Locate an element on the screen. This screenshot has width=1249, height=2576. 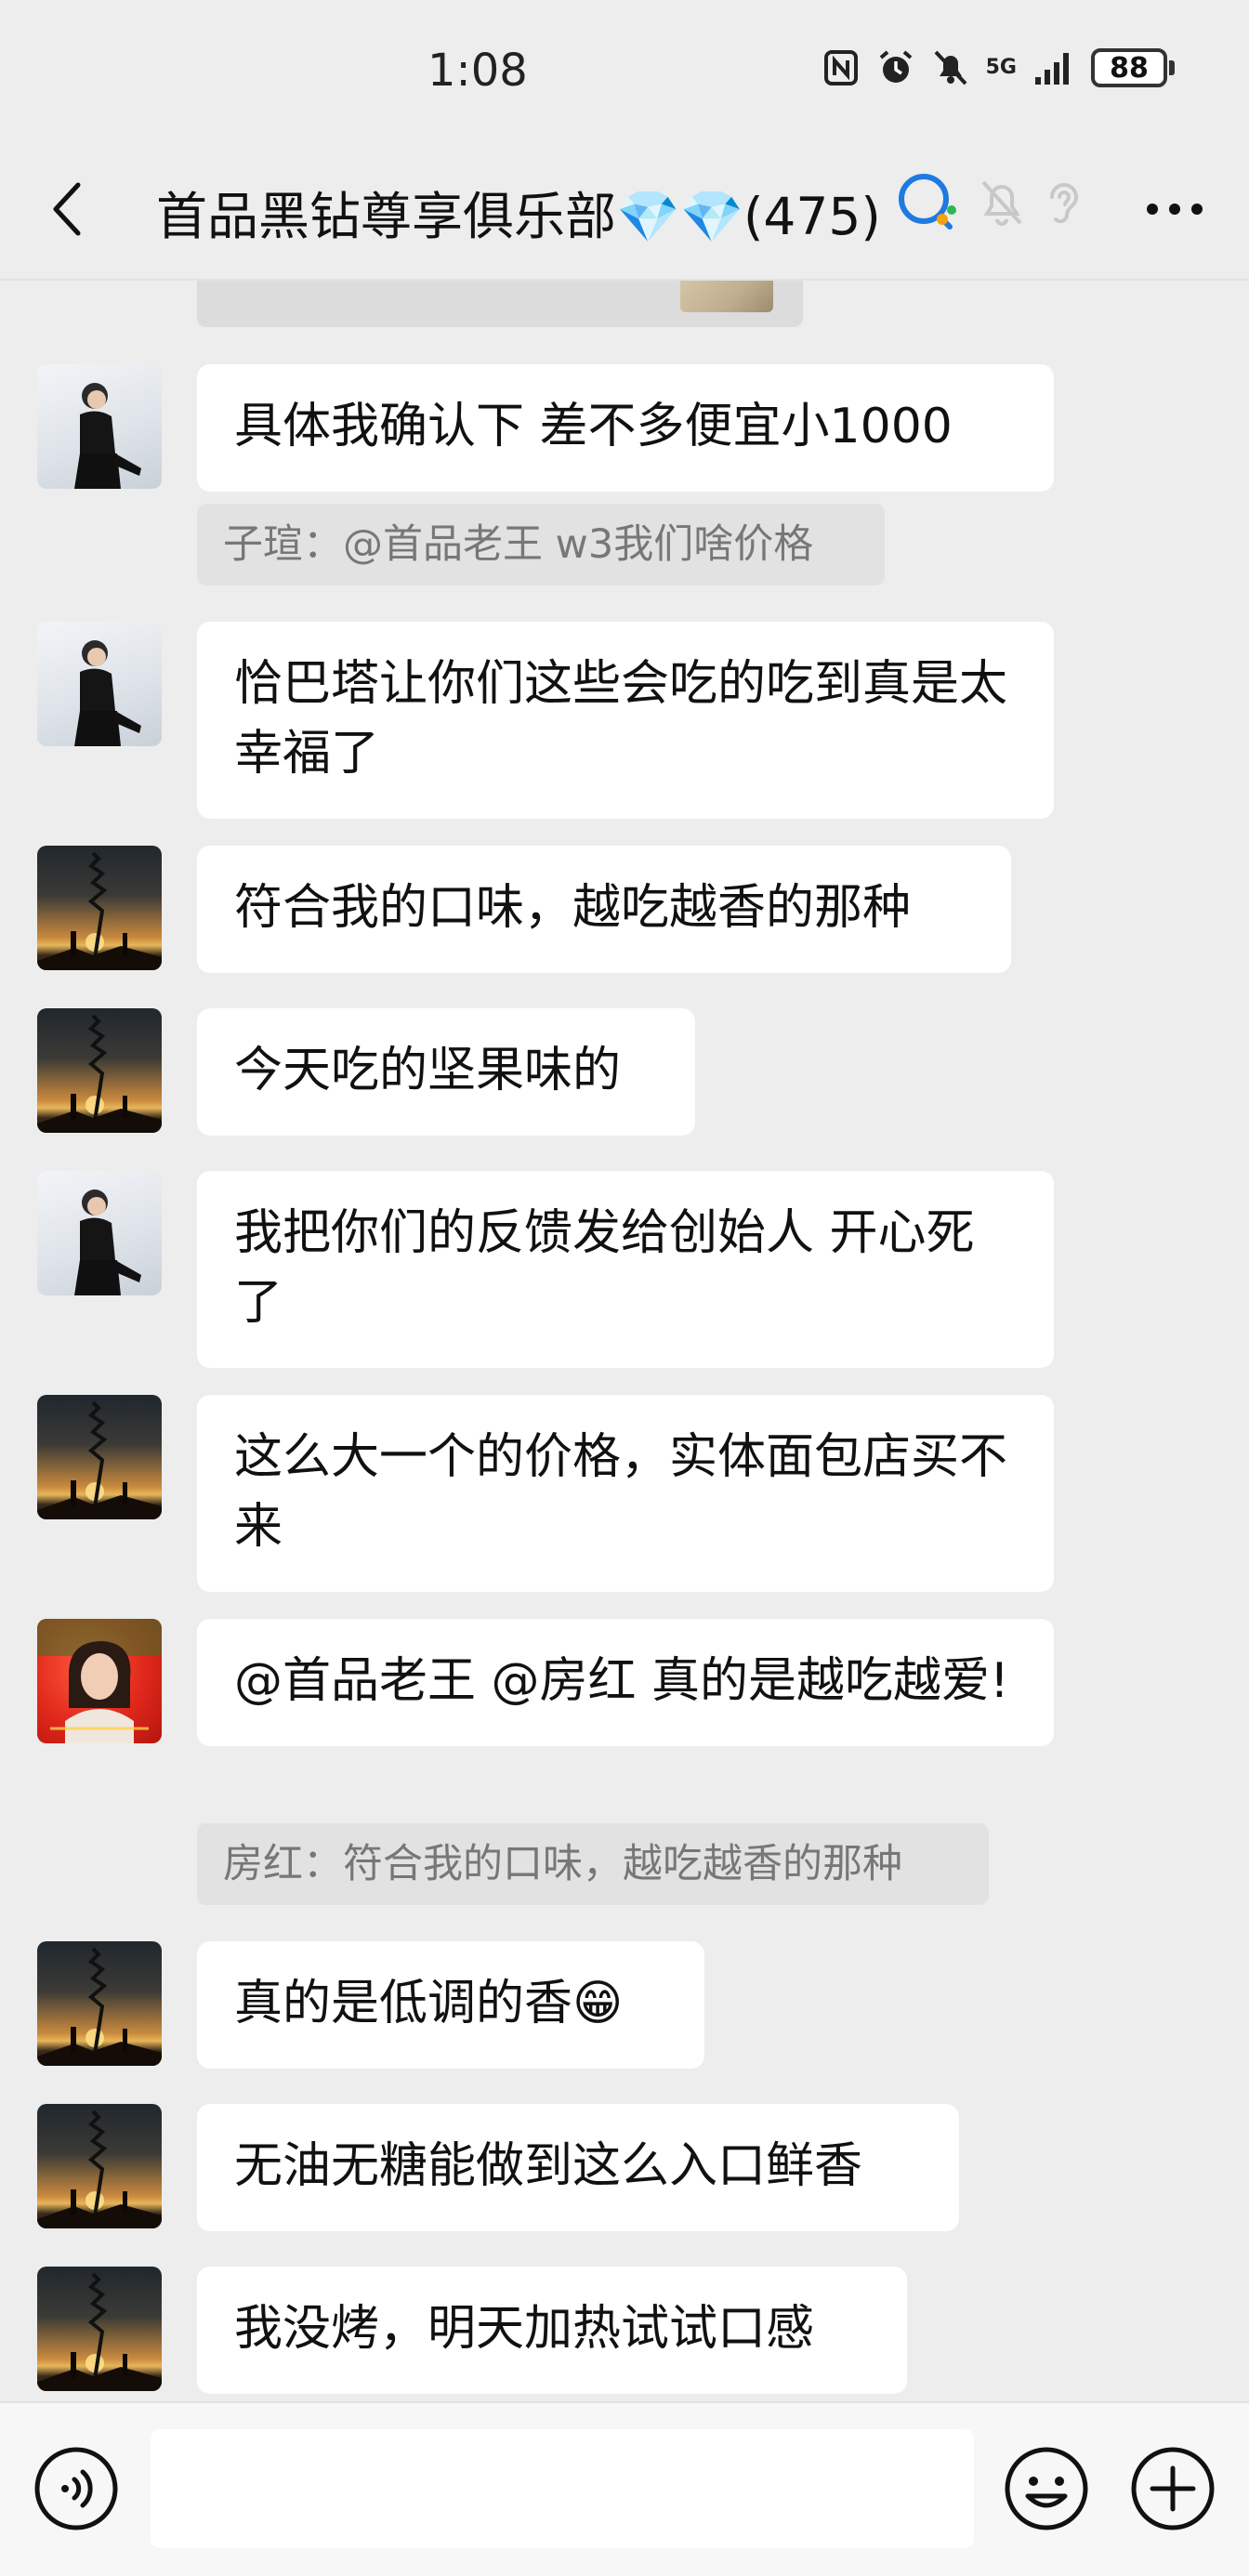
message-bubble: 恰巴塔让你们这些会吃的吃到真是太幸福了 is located at coordinates (625, 720).